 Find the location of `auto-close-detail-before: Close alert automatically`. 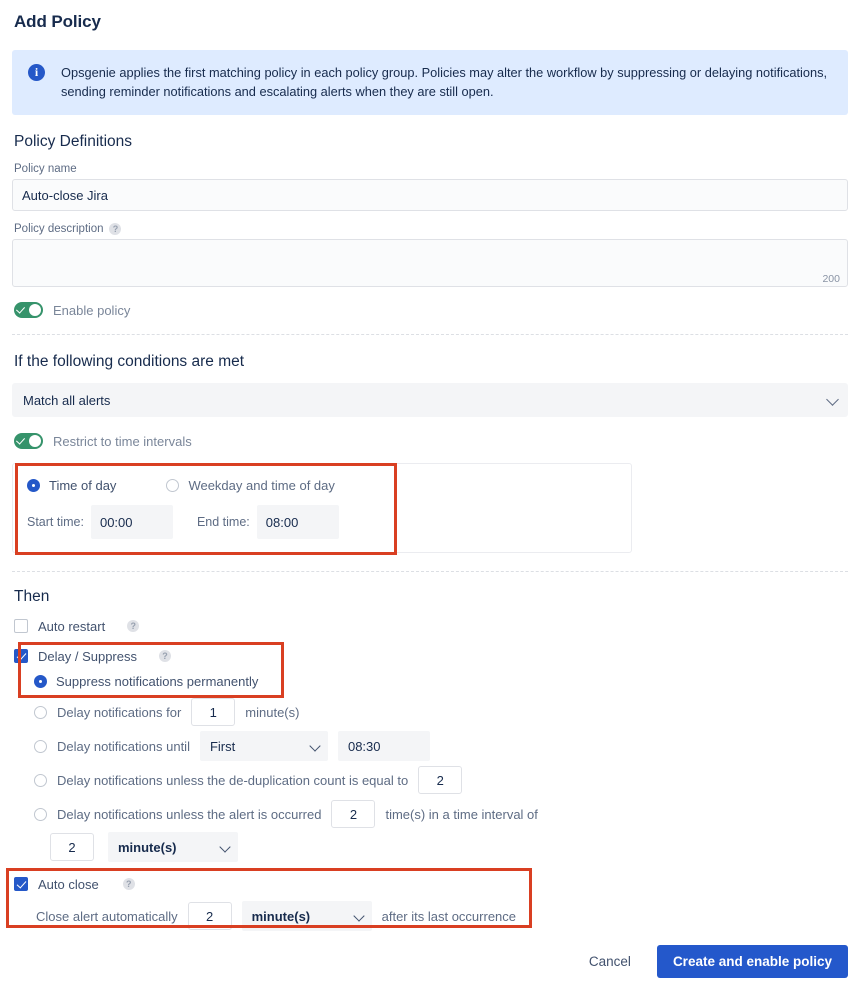

auto-close-detail-before: Close alert automatically is located at coordinates (107, 916).